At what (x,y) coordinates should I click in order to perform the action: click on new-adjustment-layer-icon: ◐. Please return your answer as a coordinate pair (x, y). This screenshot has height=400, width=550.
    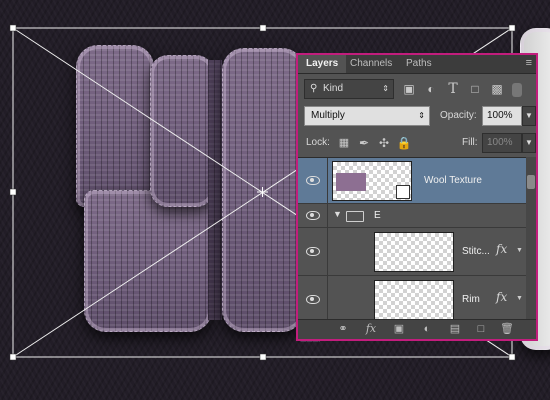
    Looking at the image, I should click on (427, 329).